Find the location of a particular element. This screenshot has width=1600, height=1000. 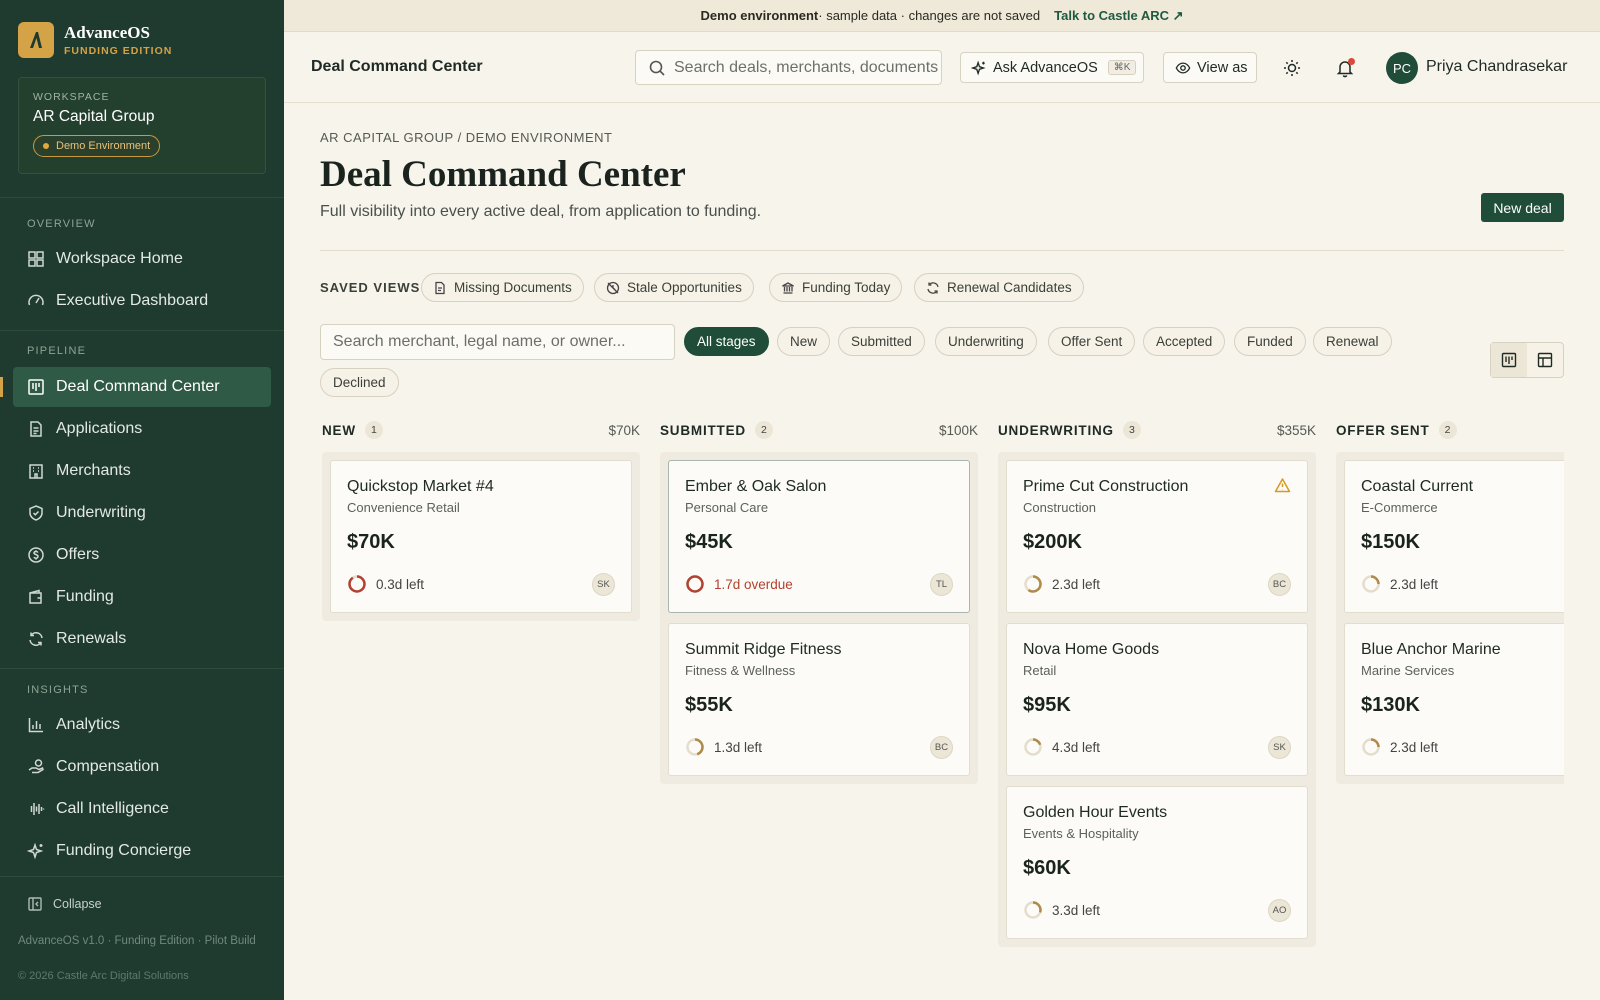

workspace-label: WORKSPACE is located at coordinates (71, 97).